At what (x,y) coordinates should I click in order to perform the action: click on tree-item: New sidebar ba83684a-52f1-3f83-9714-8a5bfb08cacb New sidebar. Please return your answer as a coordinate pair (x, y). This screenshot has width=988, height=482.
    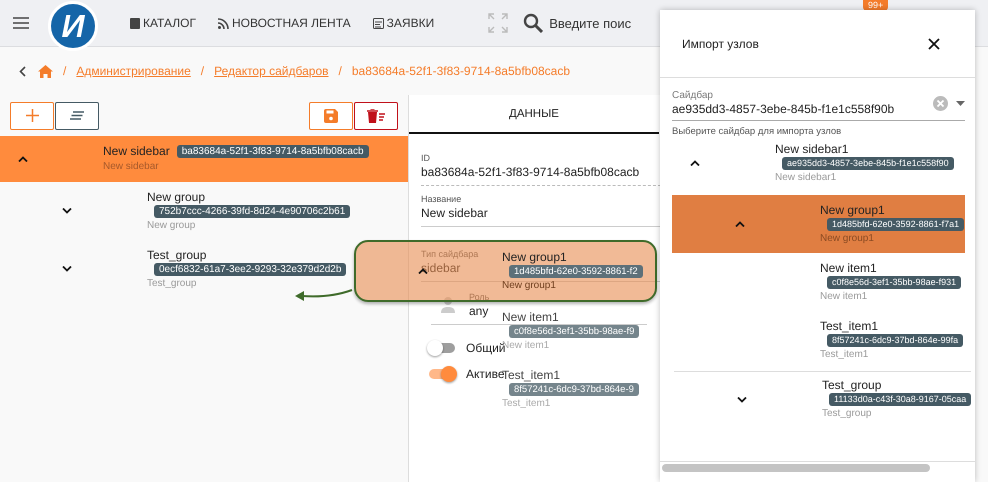
    Looking at the image, I should click on (204, 159).